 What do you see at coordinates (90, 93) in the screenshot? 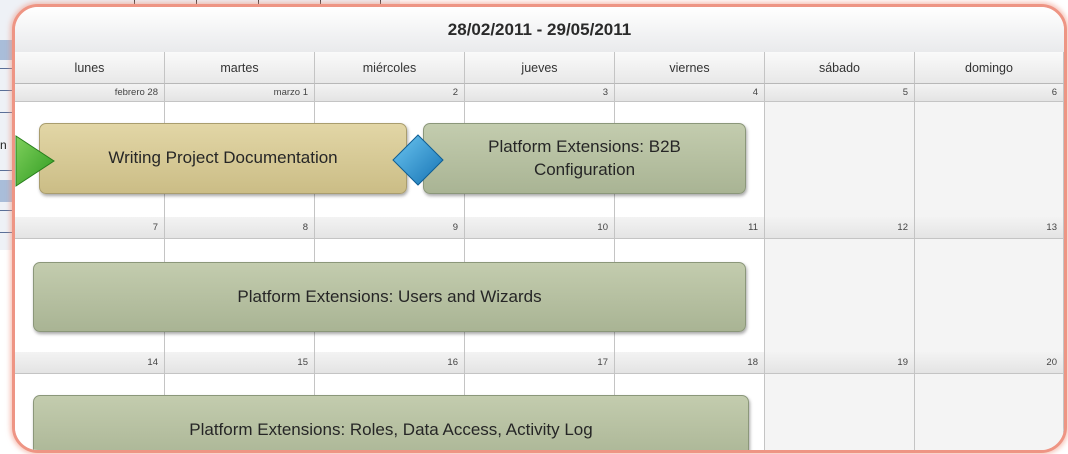
I see `date-label: febrero 28` at bounding box center [90, 93].